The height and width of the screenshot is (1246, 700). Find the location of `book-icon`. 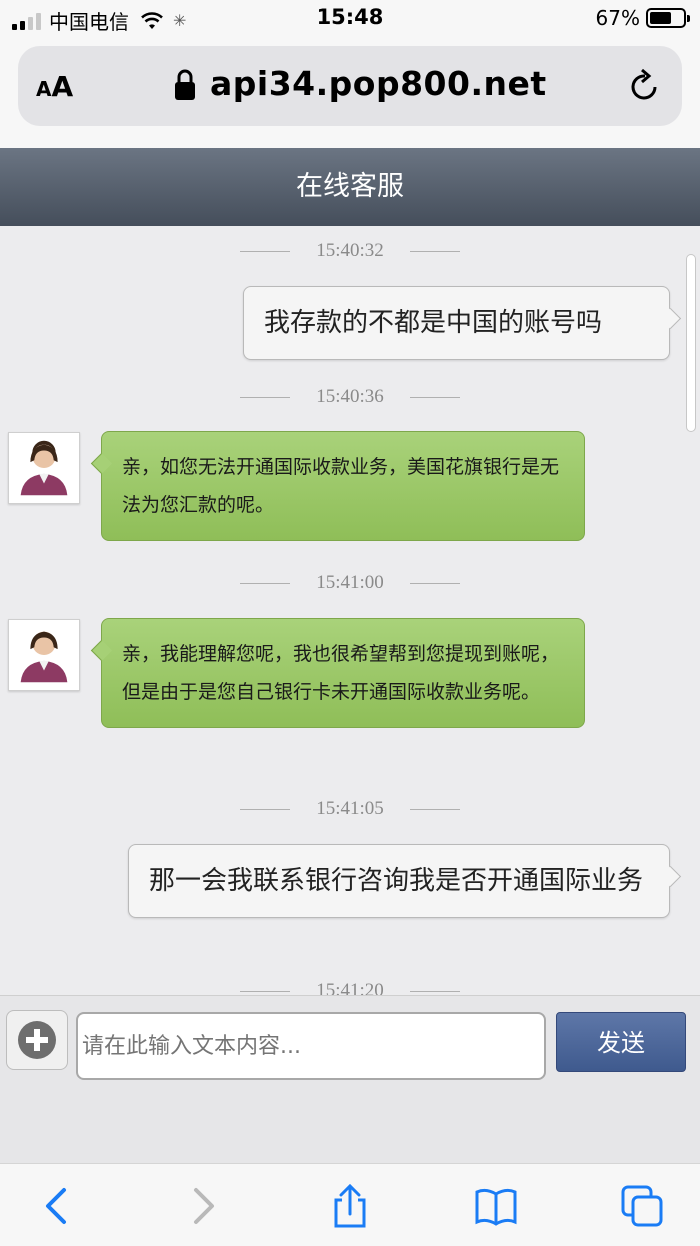

book-icon is located at coordinates (496, 1206).